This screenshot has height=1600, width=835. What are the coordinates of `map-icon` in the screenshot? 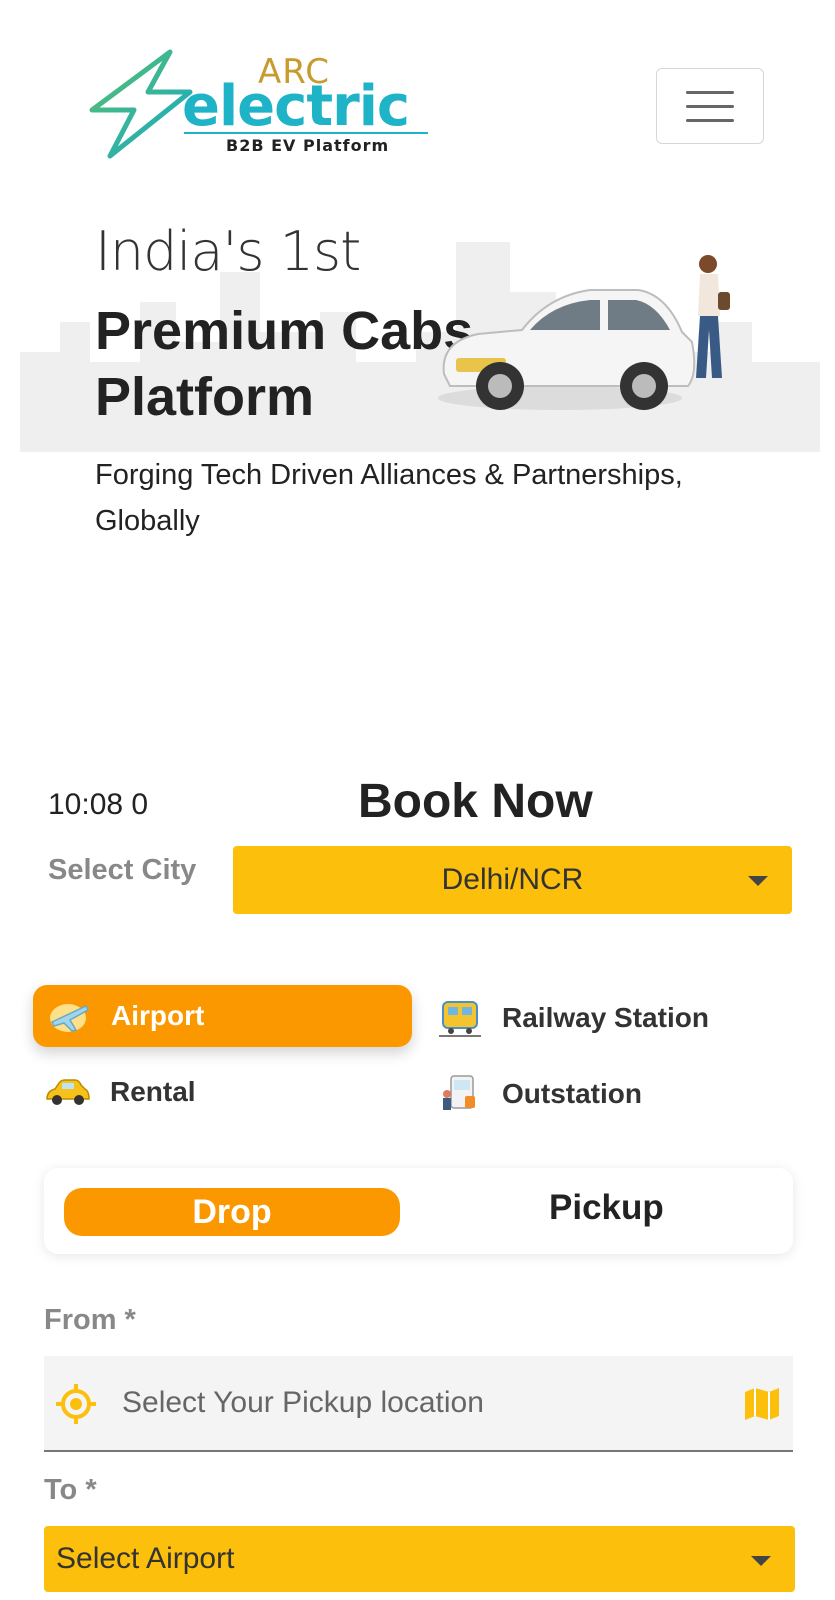 It's located at (762, 1404).